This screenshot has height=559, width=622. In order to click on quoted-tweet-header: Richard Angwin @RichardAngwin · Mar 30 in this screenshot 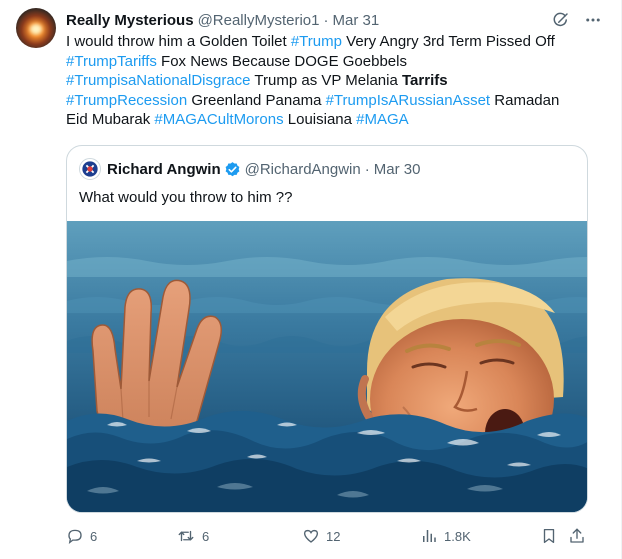, I will do `click(249, 169)`.